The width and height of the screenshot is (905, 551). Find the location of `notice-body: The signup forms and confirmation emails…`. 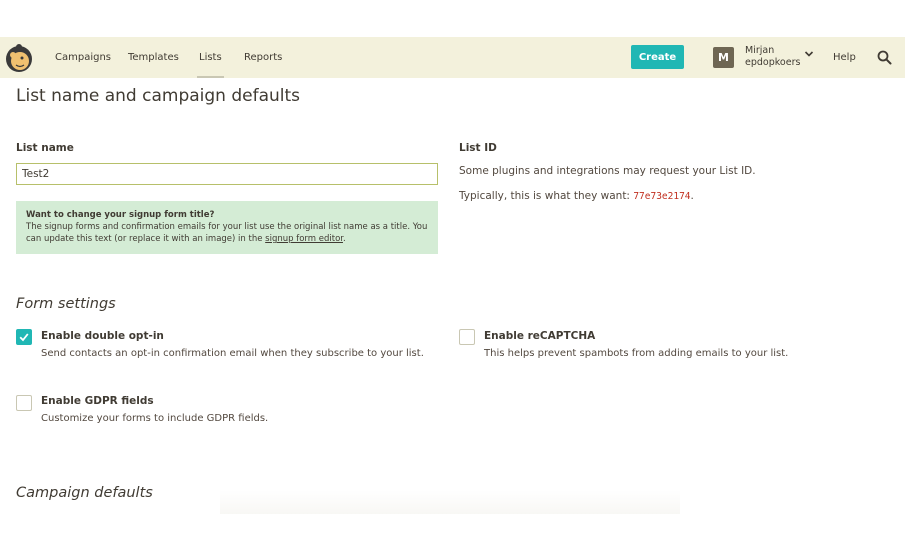

notice-body: The signup forms and confirmation emails… is located at coordinates (227, 233).